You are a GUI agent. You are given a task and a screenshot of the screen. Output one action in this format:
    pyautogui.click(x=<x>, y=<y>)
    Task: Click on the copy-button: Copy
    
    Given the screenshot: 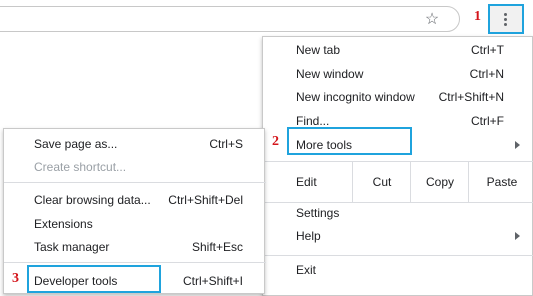 What is the action you would take?
    pyautogui.click(x=439, y=182)
    